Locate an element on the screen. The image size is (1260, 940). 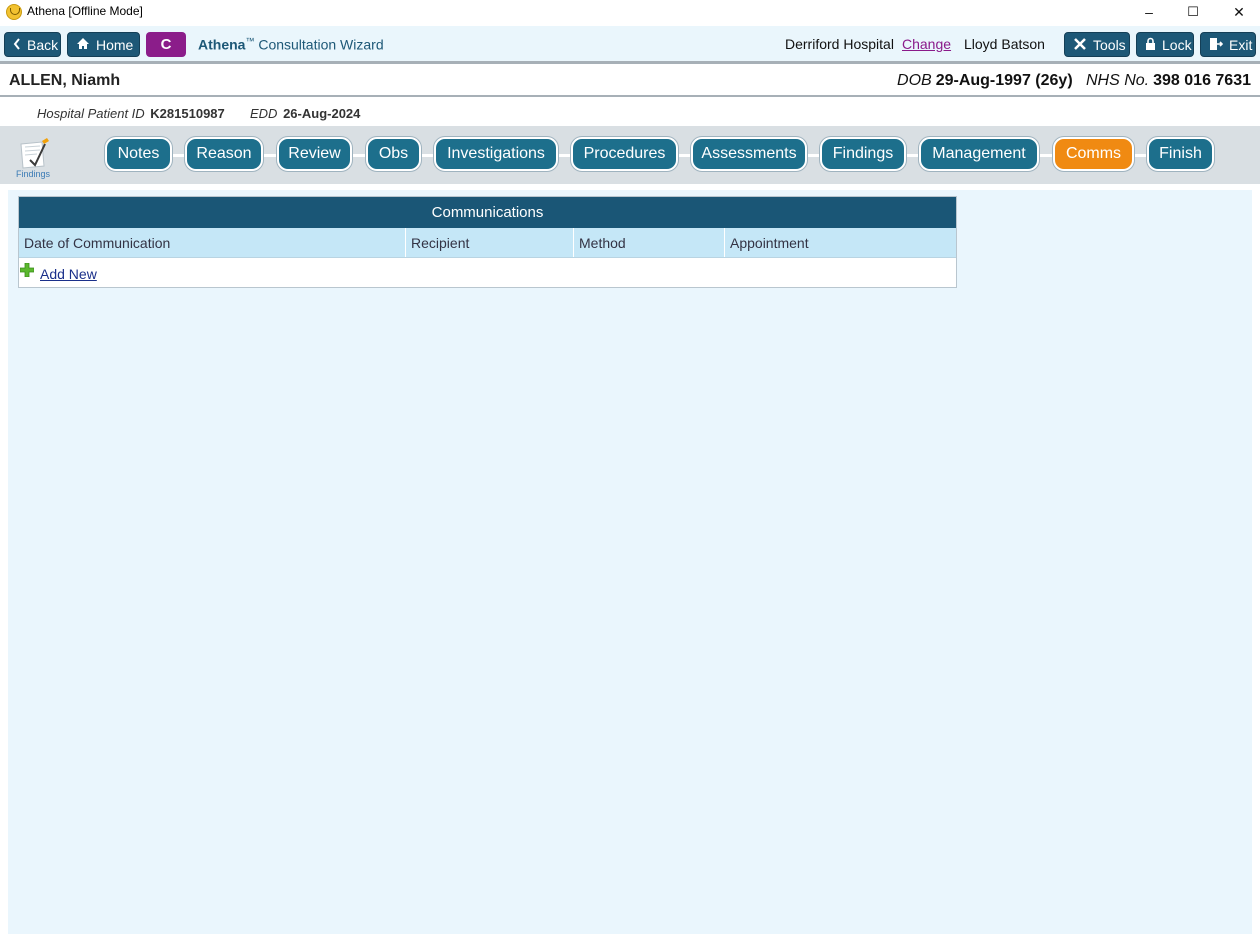
close-window-button: ✕ is located at coordinates (1238, 12).